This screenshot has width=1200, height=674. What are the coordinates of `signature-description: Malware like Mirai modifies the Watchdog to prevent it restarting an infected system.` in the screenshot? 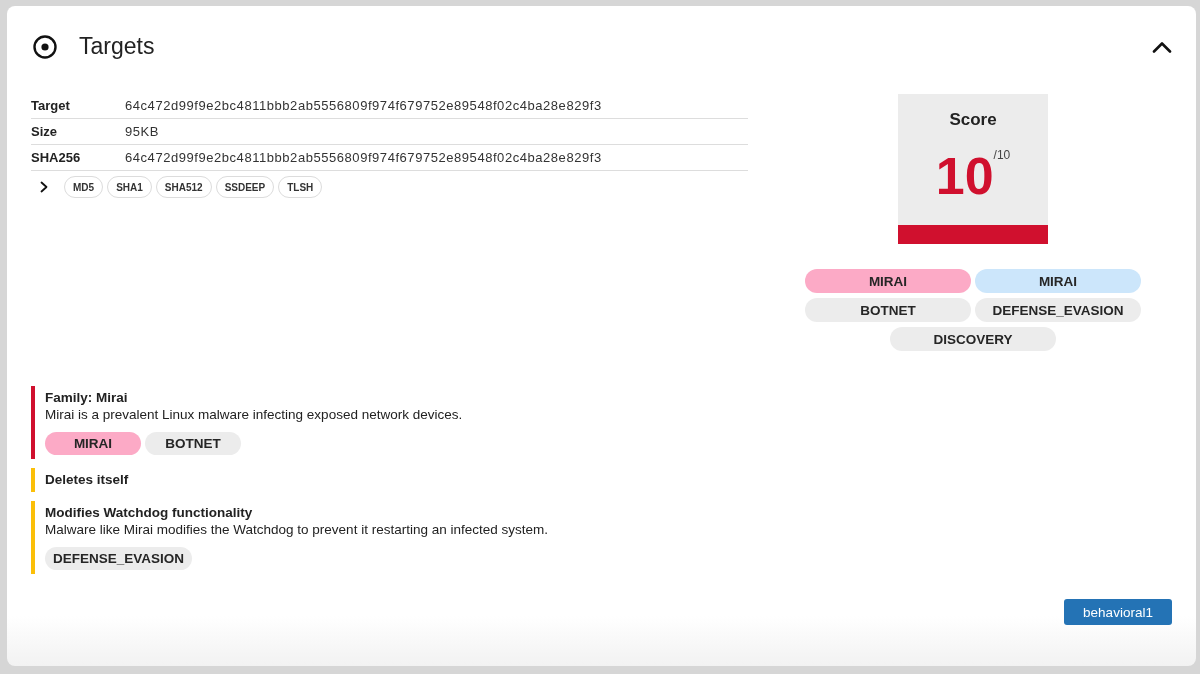 It's located at (296, 529).